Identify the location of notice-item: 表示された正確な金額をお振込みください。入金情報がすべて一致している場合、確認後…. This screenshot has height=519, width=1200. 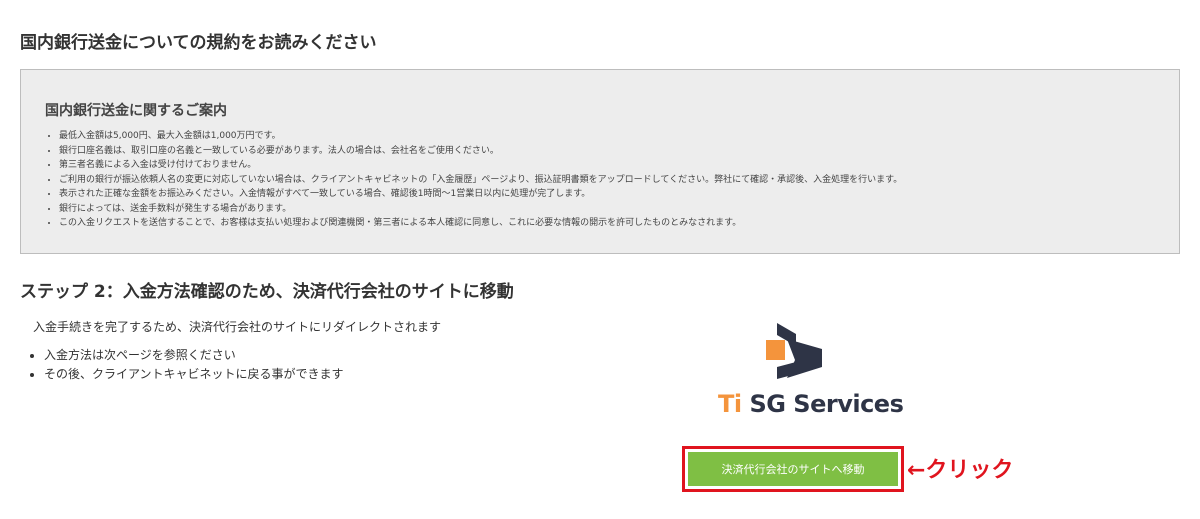
(619, 194).